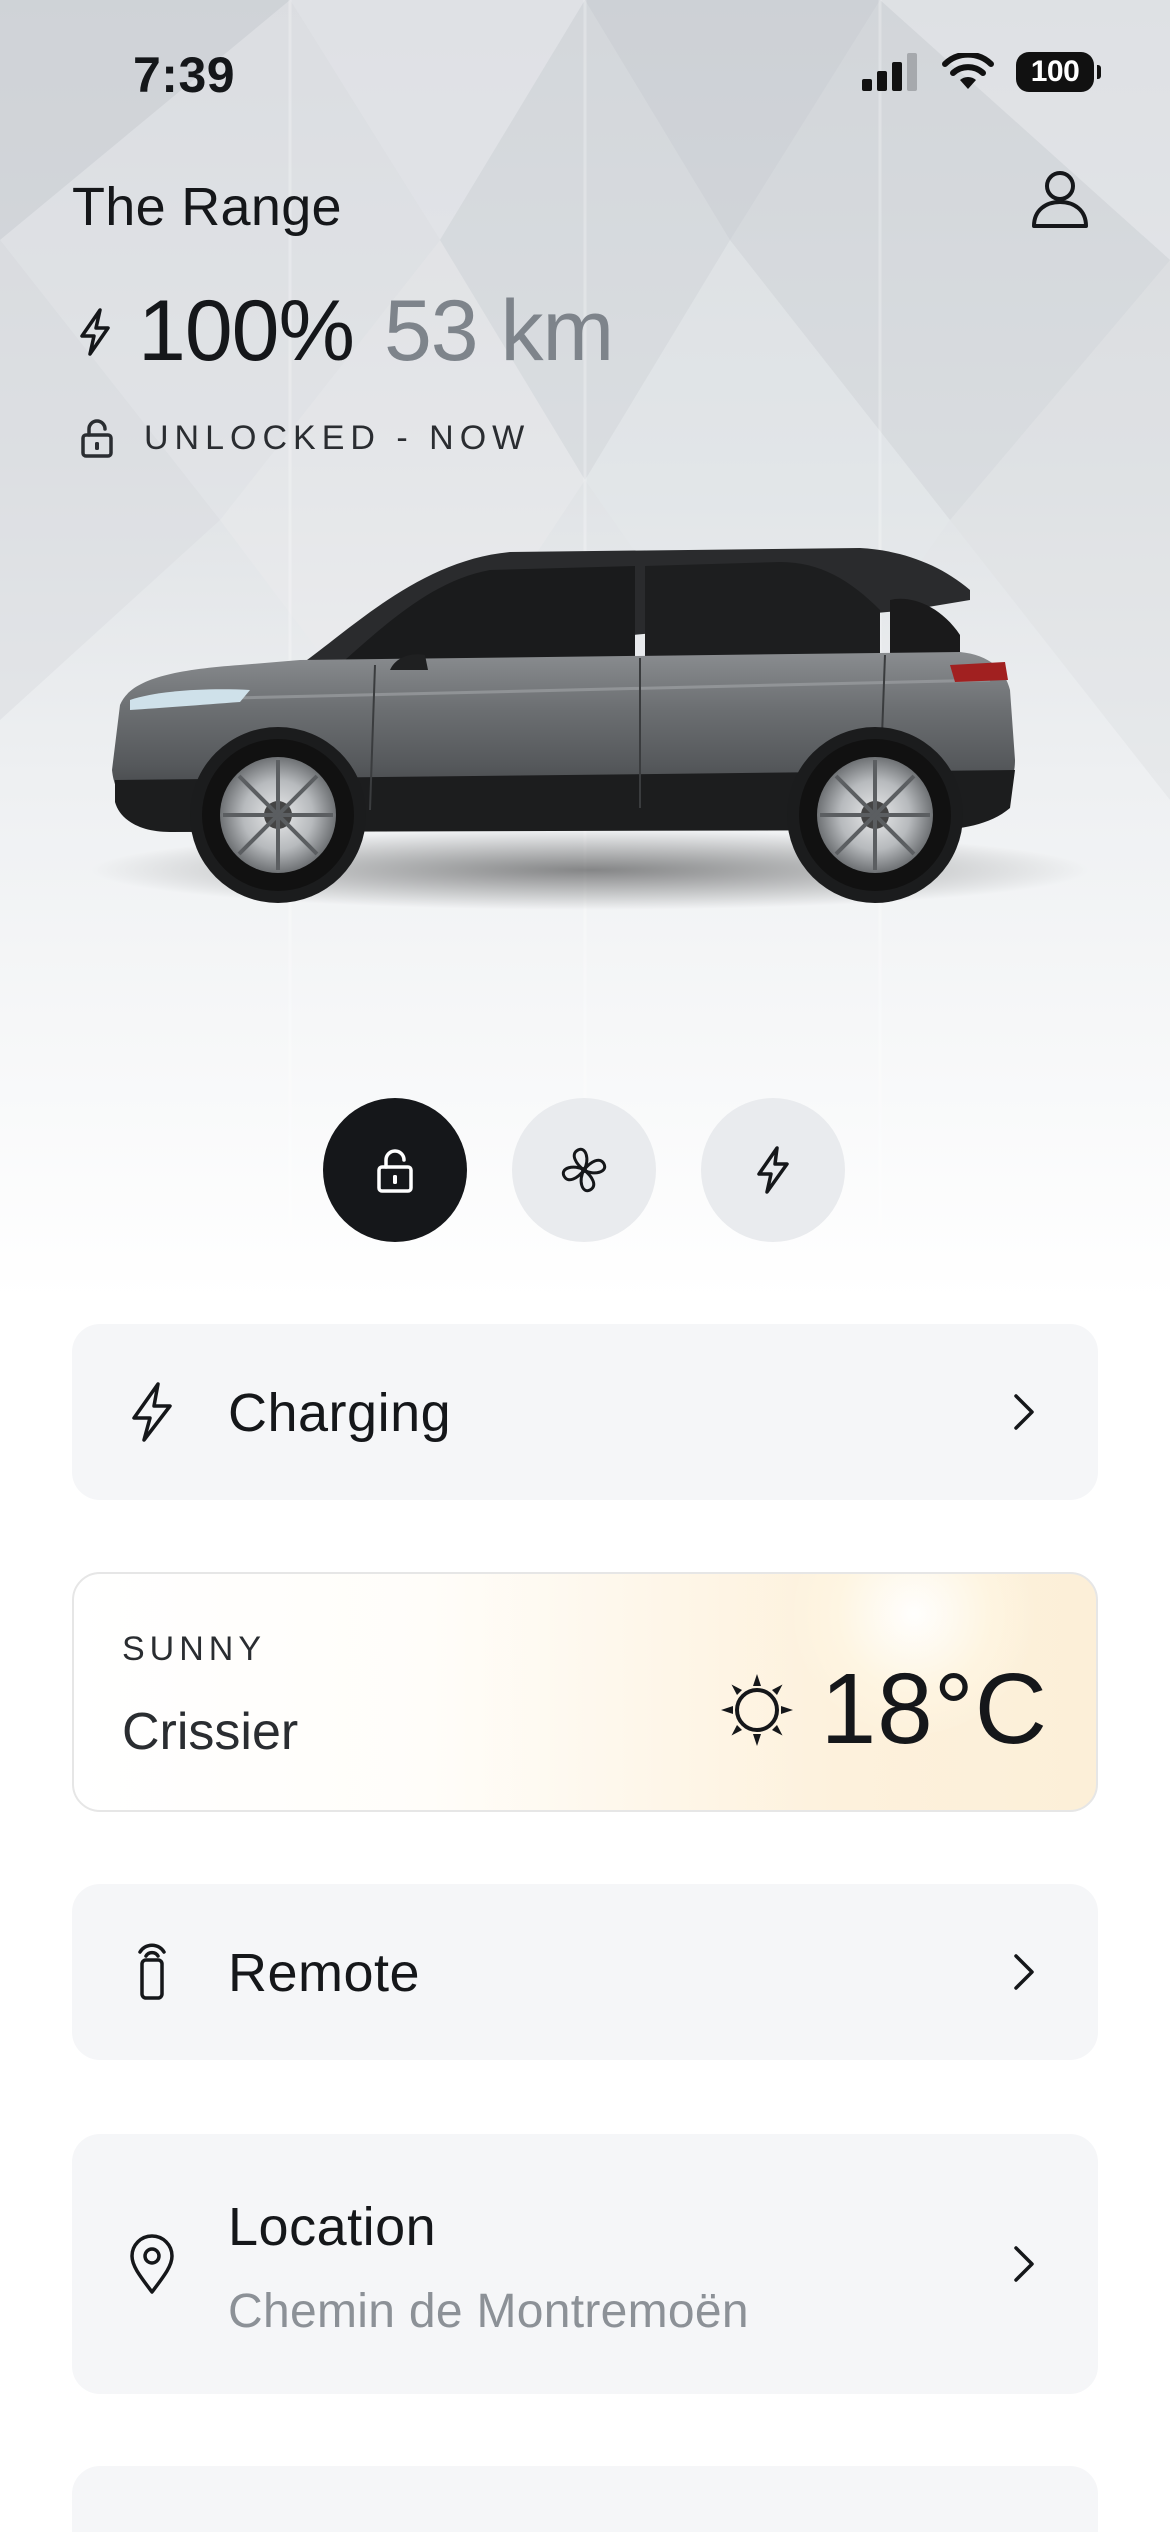  Describe the element at coordinates (498, 331) in the screenshot. I see `range-value: 53 km` at that location.